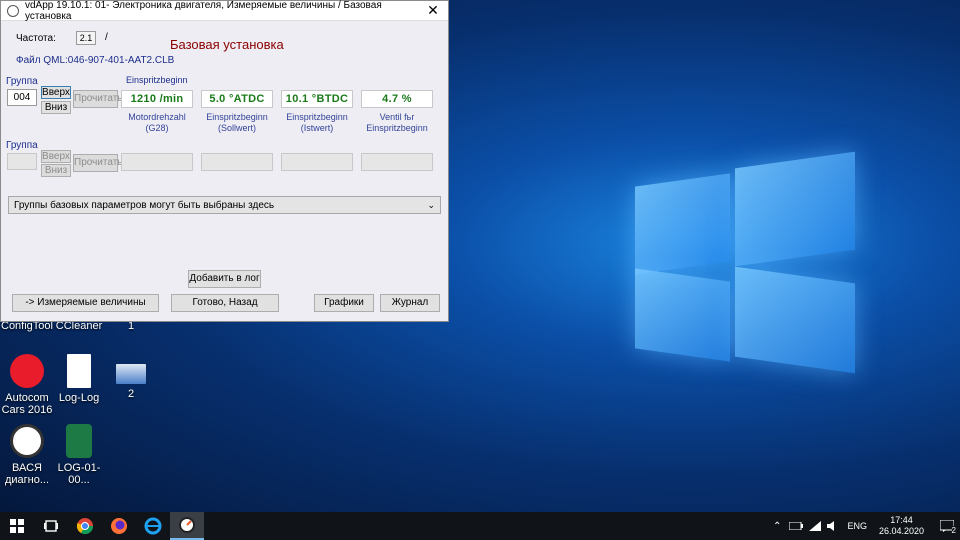 The height and width of the screenshot is (540, 960). Describe the element at coordinates (796, 526) in the screenshot. I see `battery-icon` at that location.